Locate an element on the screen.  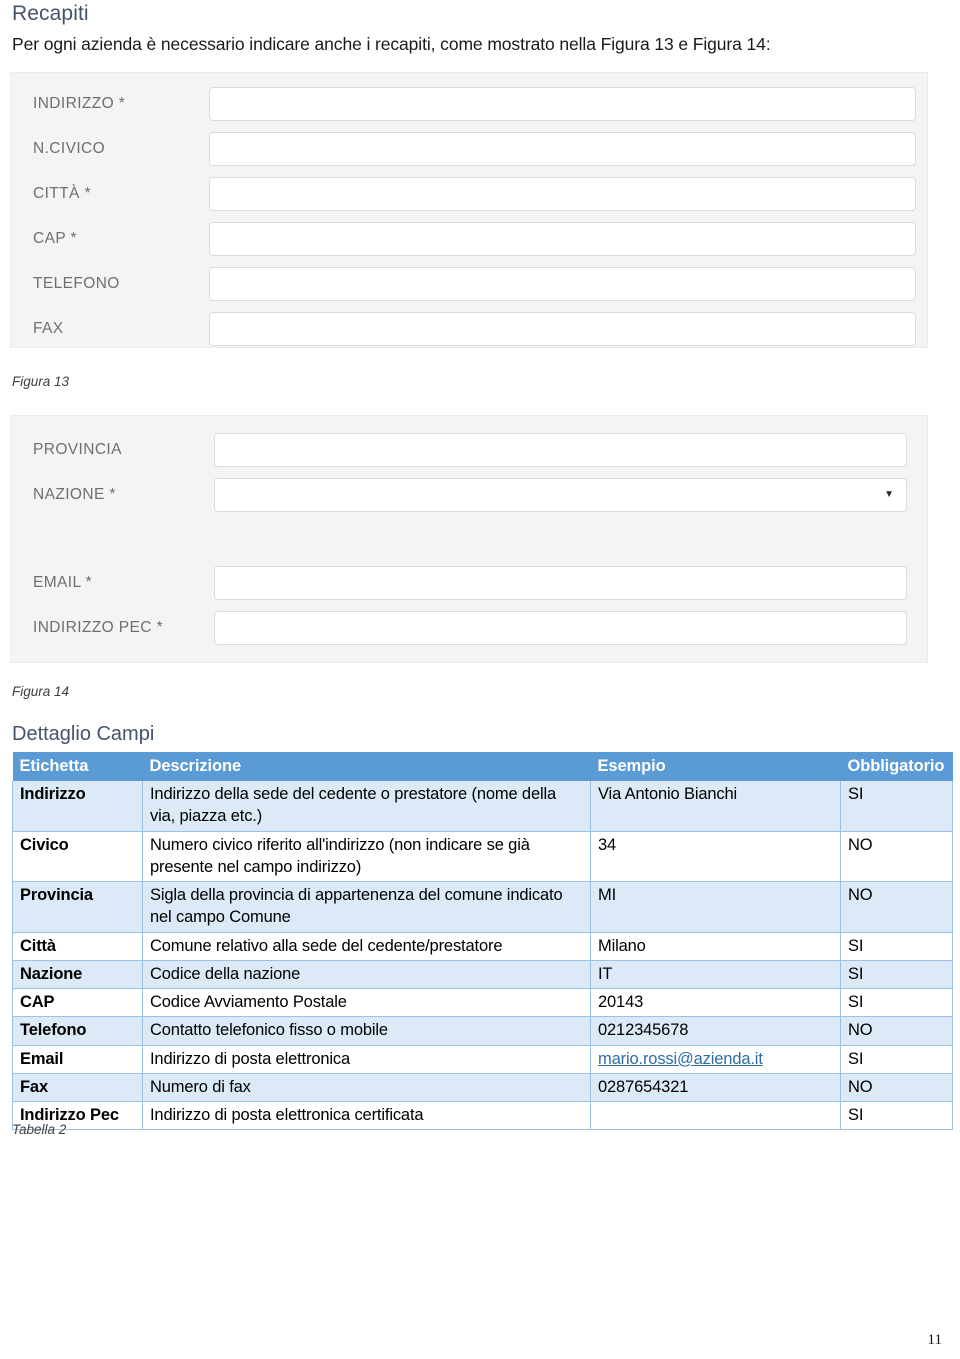
figure-14-field-label: INDIRIZZO PEC * is located at coordinates (98, 627).